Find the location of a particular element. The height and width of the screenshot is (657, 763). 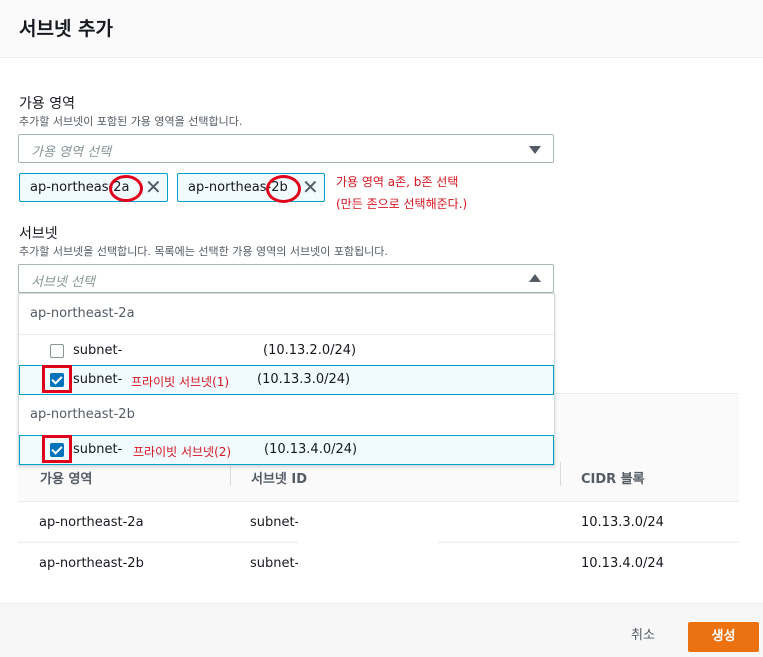

dropdown-group-header: ap-northeast-2a is located at coordinates (286, 314).